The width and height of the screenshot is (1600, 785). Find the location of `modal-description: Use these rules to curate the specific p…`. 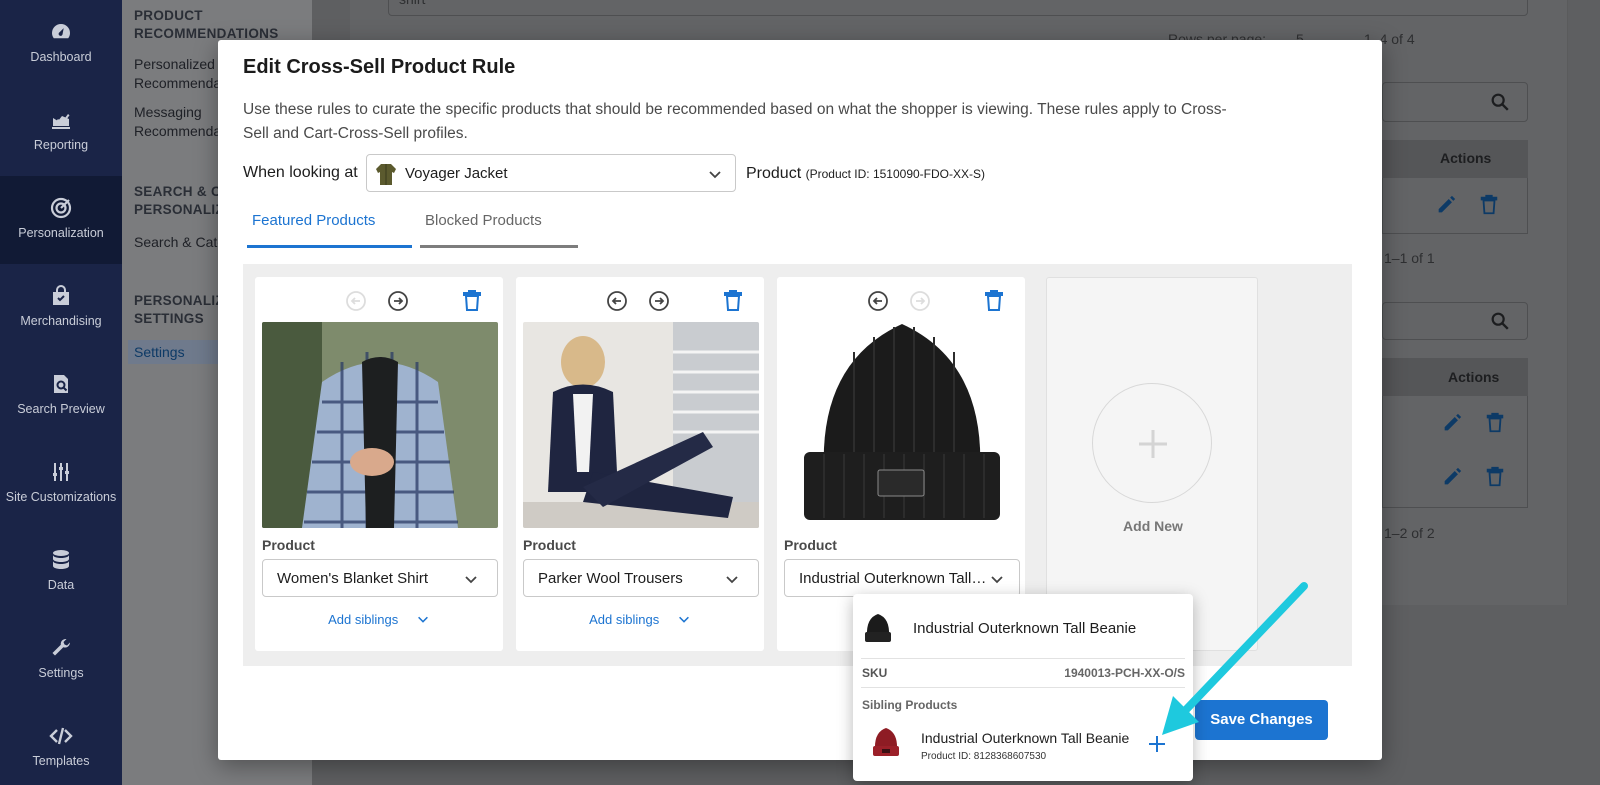

modal-description: Use these rules to curate the specific p… is located at coordinates (735, 121).